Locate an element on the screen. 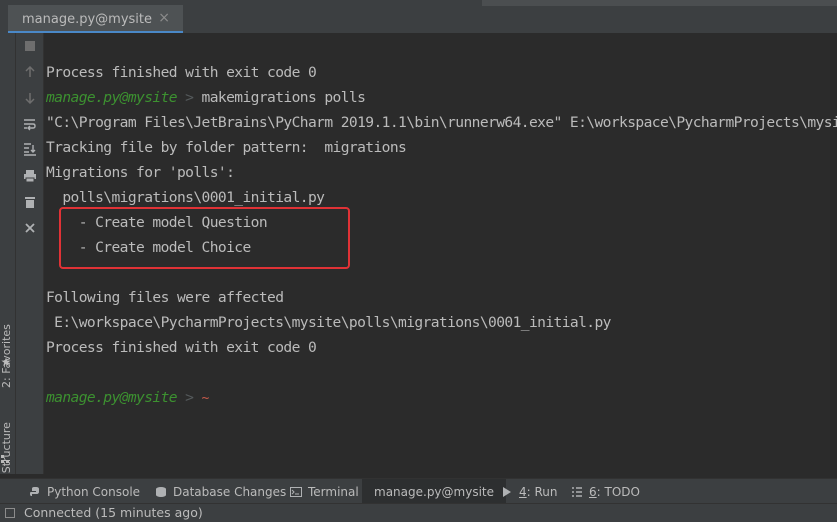 The height and width of the screenshot is (522, 837). structure-icon is located at coordinates (5, 459).